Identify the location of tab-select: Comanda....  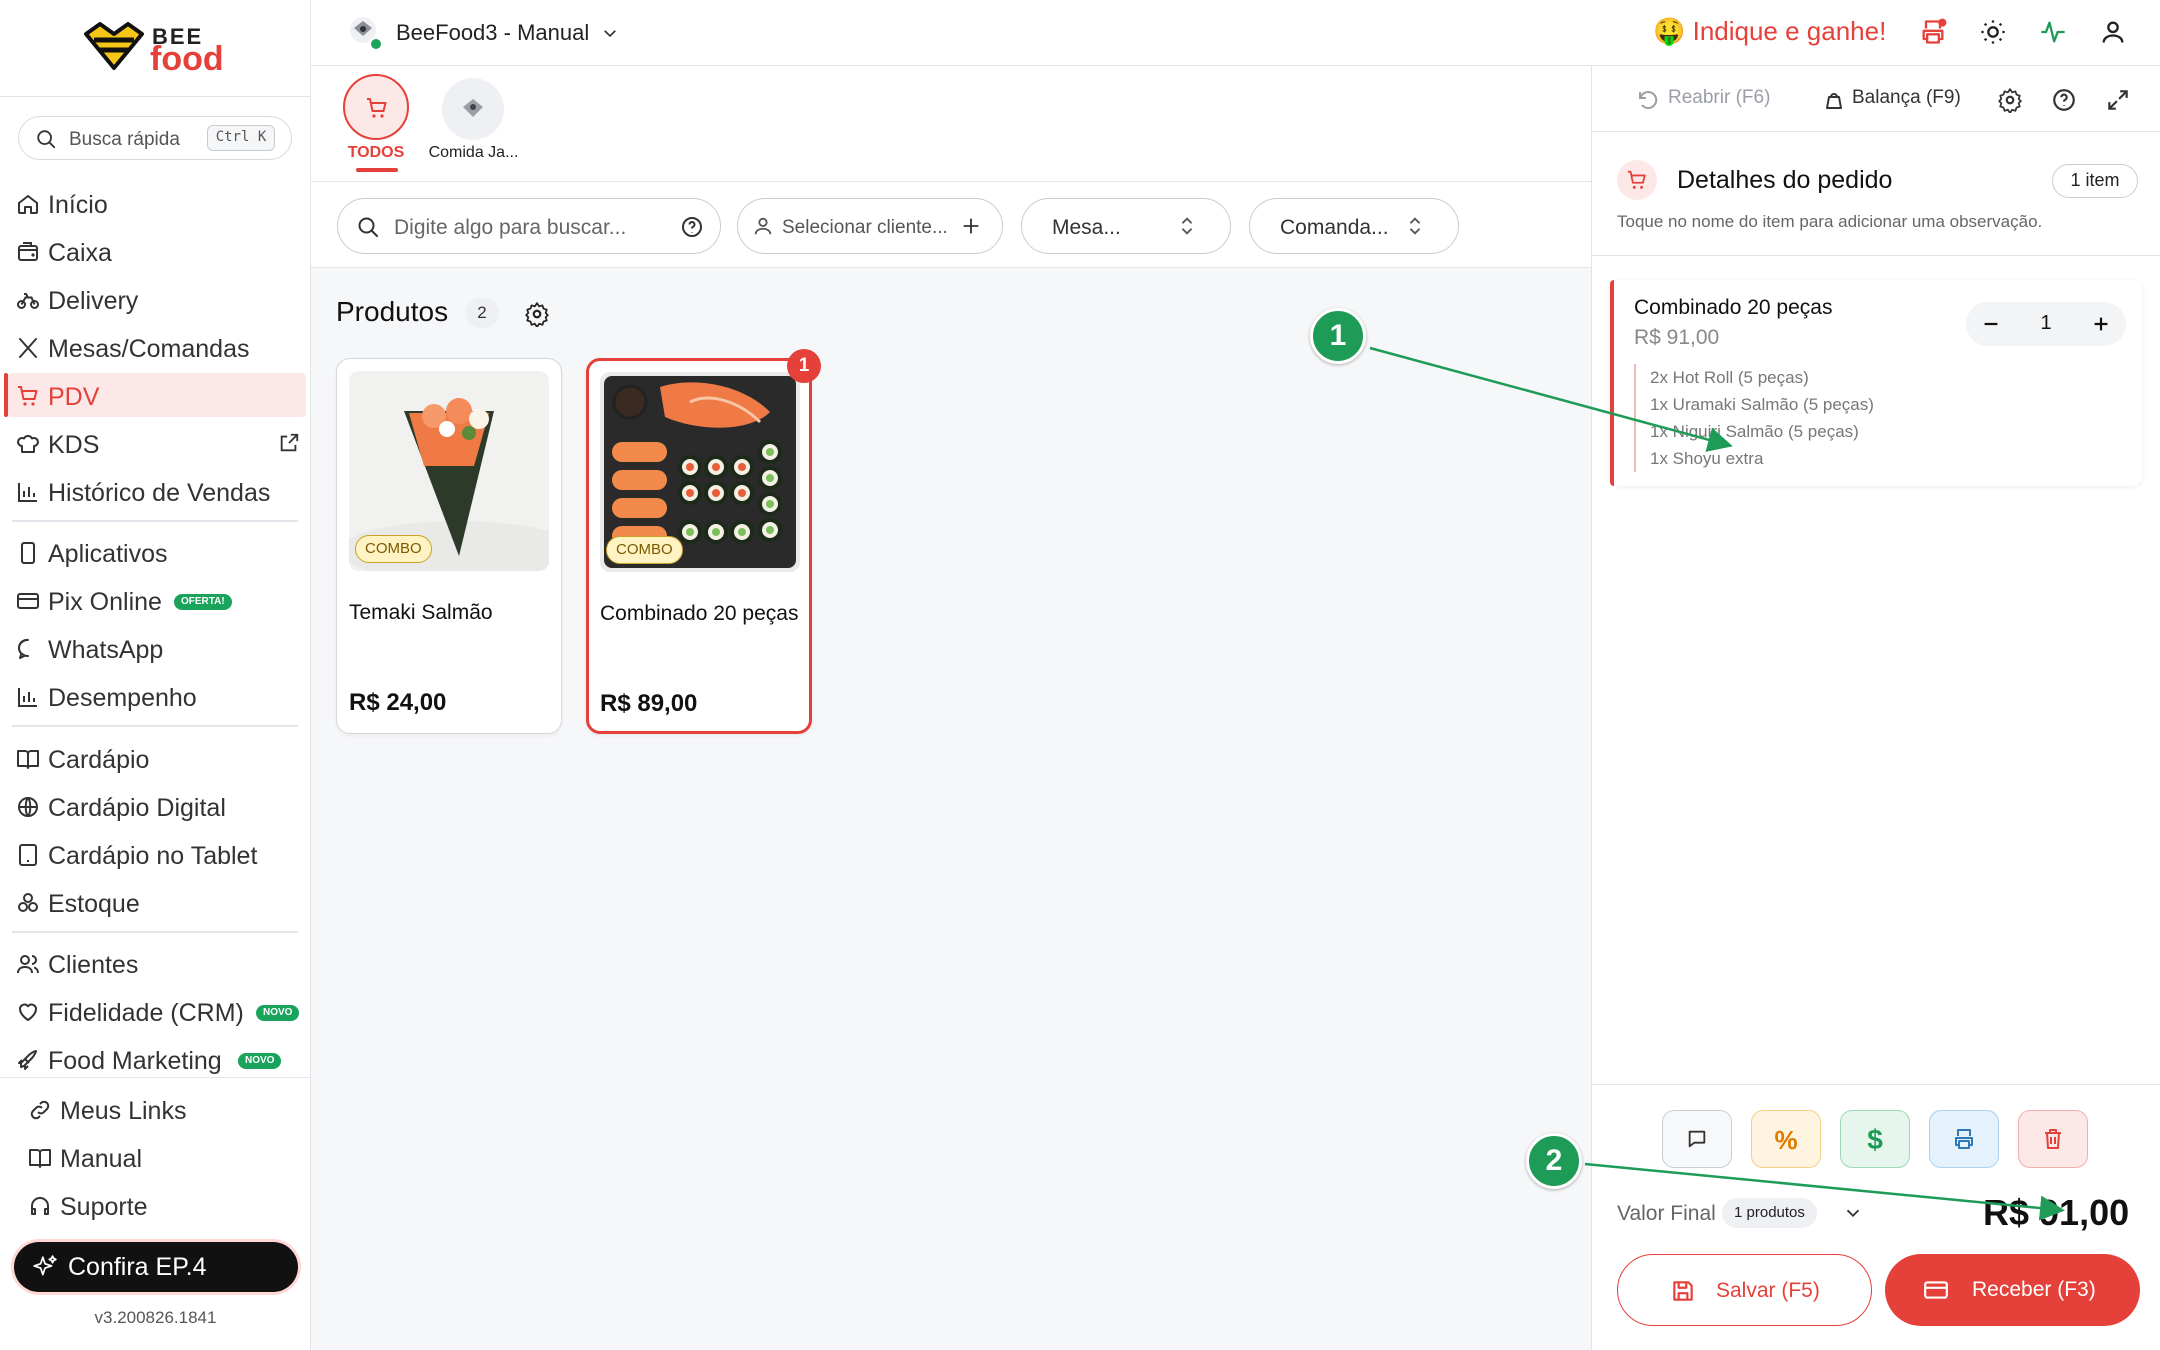
(1354, 226).